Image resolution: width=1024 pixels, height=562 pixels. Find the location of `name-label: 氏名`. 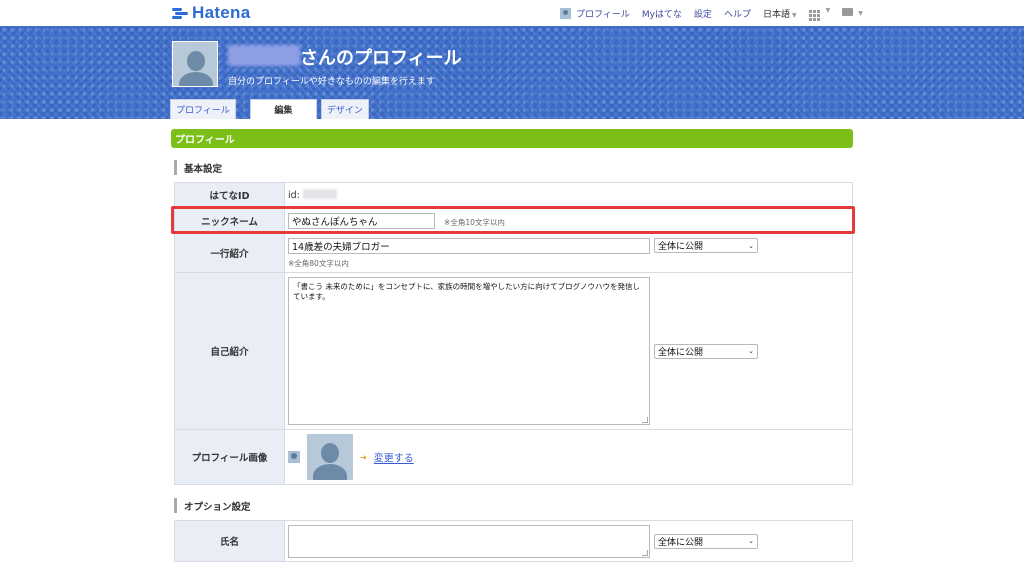

name-label: 氏名 is located at coordinates (229, 541).